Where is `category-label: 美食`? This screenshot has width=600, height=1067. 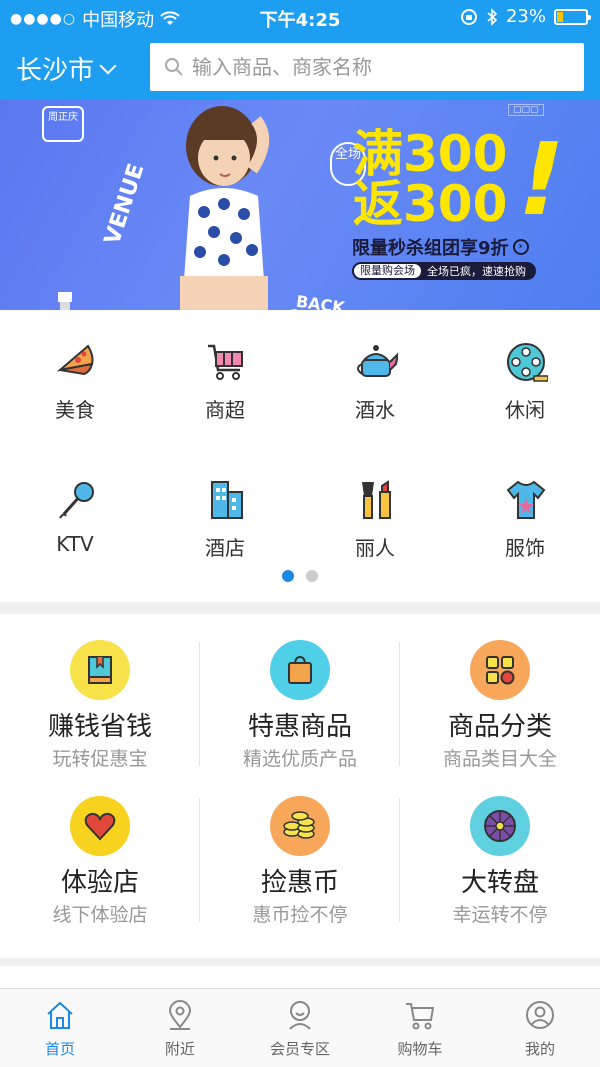 category-label: 美食 is located at coordinates (75, 410).